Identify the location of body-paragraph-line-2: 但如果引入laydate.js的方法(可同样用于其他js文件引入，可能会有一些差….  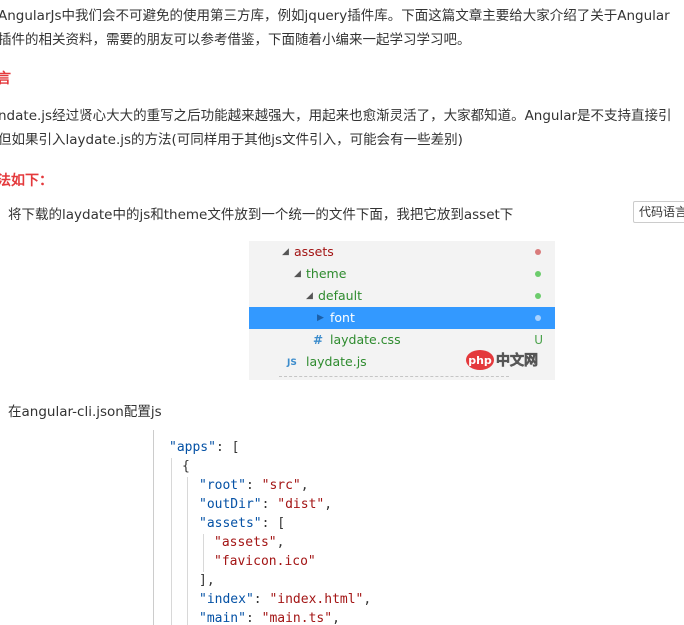
(231, 140).